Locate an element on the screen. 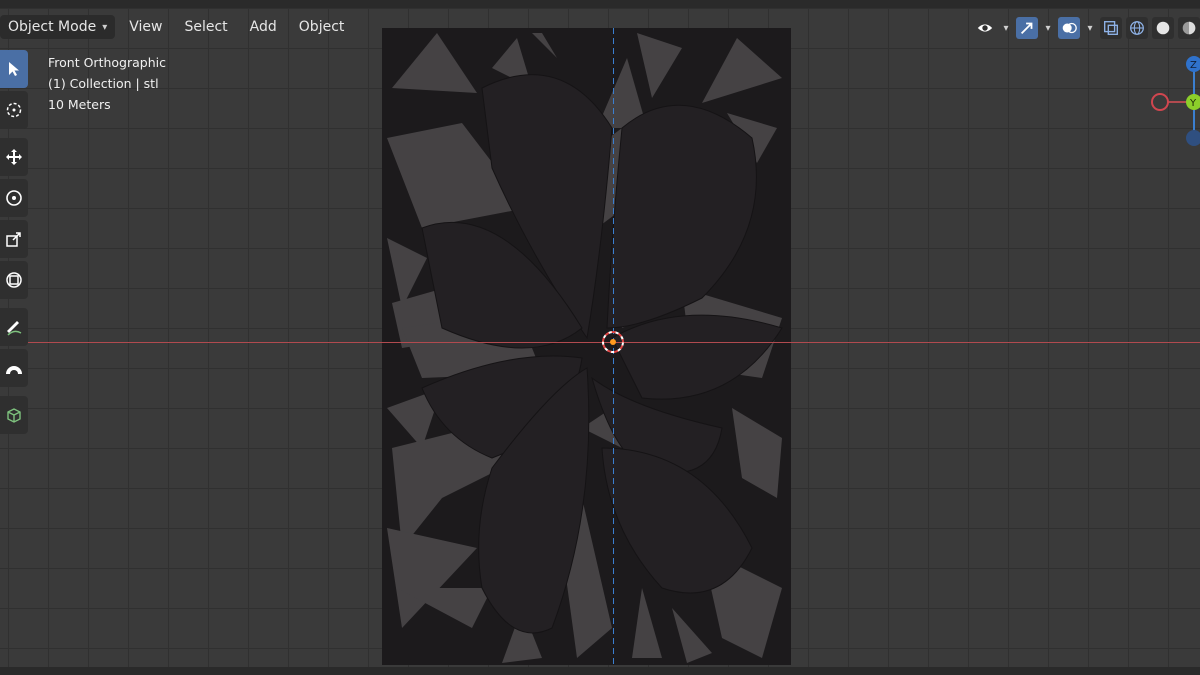 This screenshot has width=1200, height=675. gizmo-toggle is located at coordinates (1027, 28).